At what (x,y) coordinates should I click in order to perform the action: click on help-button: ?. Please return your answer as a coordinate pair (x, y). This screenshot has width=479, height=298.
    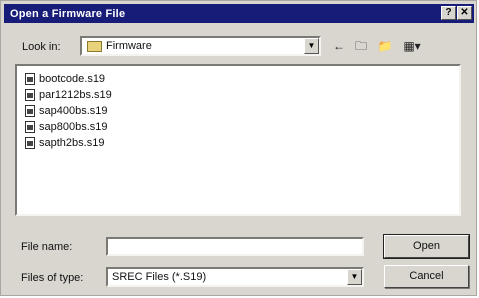
    Looking at the image, I should click on (448, 13).